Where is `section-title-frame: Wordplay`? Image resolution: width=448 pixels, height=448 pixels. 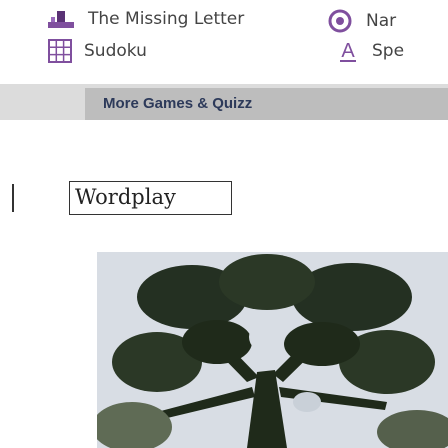
section-title-frame: Wordplay is located at coordinates (150, 198).